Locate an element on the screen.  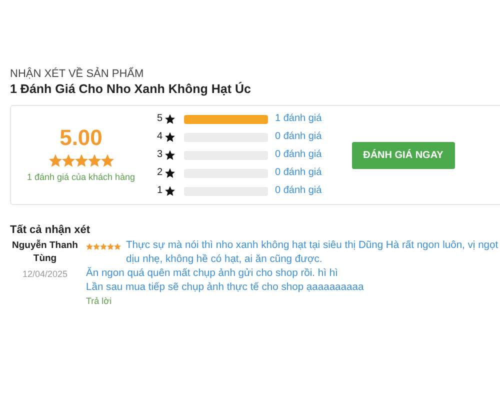
rate-now-button: ĐÁNH GIÁ NGAY is located at coordinates (403, 155).